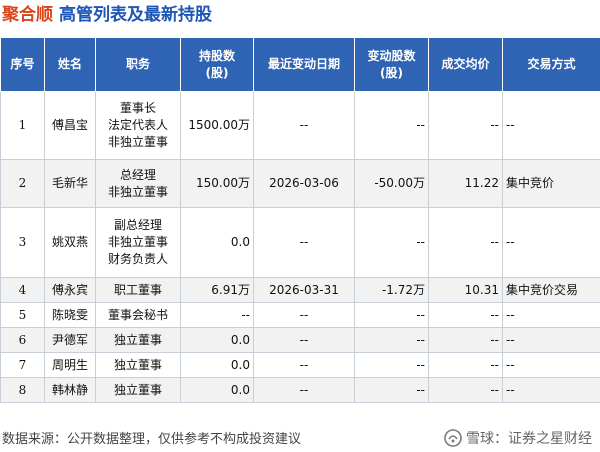  I want to click on cell-position: 职工董事, so click(138, 290).